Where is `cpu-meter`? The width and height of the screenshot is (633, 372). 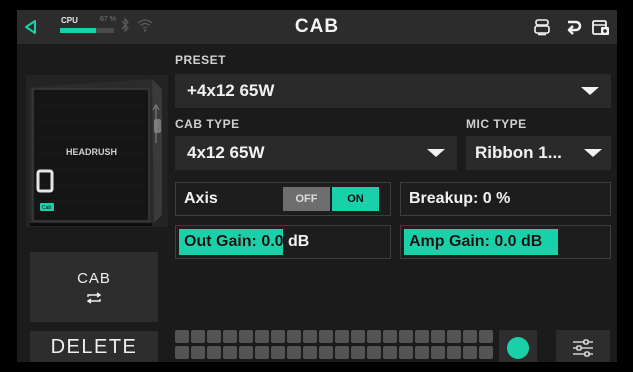 cpu-meter is located at coordinates (87, 30).